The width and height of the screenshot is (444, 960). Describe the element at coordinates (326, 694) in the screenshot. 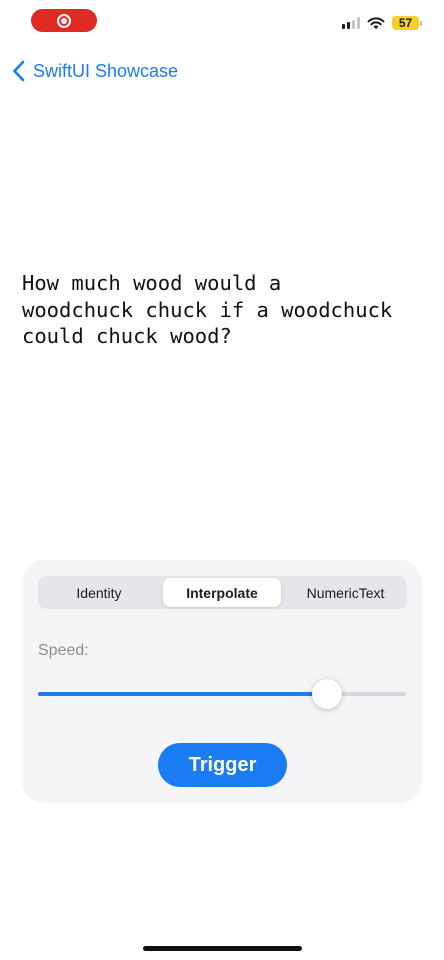

I see `slider-thumb` at that location.